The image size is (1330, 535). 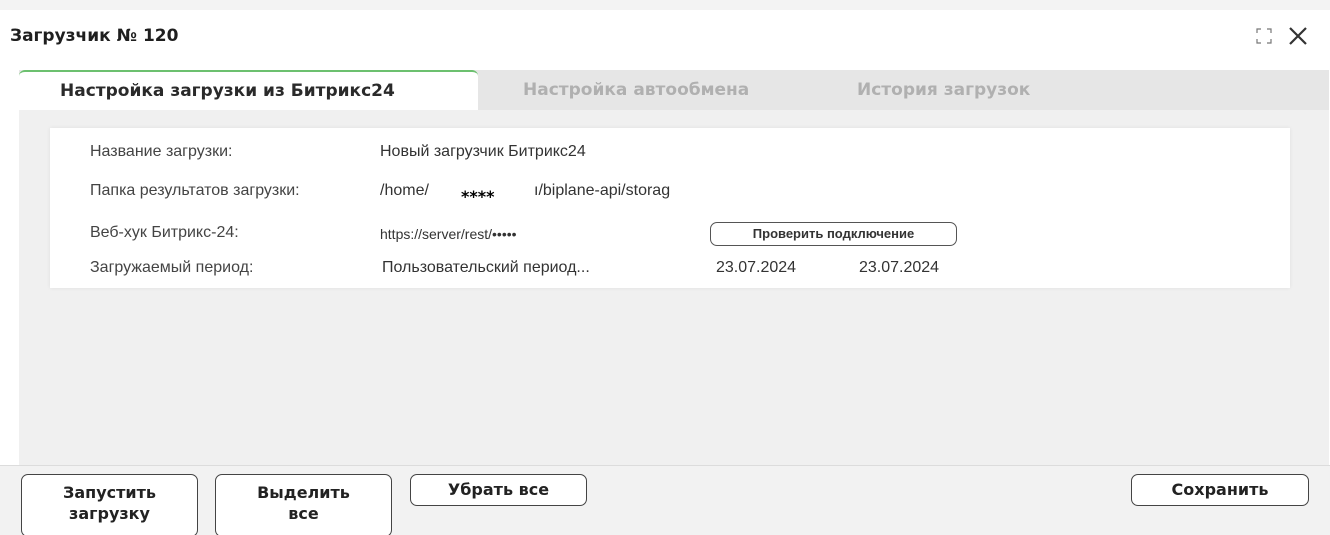 I want to click on tab-bitrix-settings: Настройка загрузки из Битрикс24, so click(x=248, y=90).